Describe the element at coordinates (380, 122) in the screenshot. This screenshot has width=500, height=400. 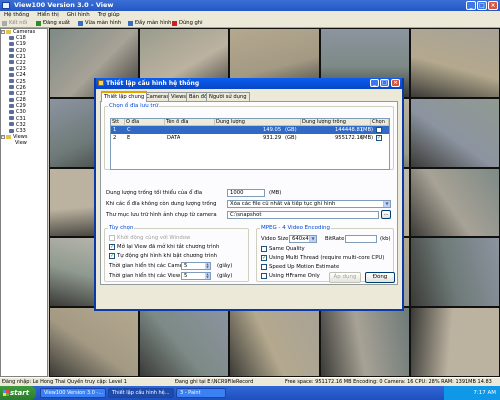
I see `col-select: Chọn` at that location.